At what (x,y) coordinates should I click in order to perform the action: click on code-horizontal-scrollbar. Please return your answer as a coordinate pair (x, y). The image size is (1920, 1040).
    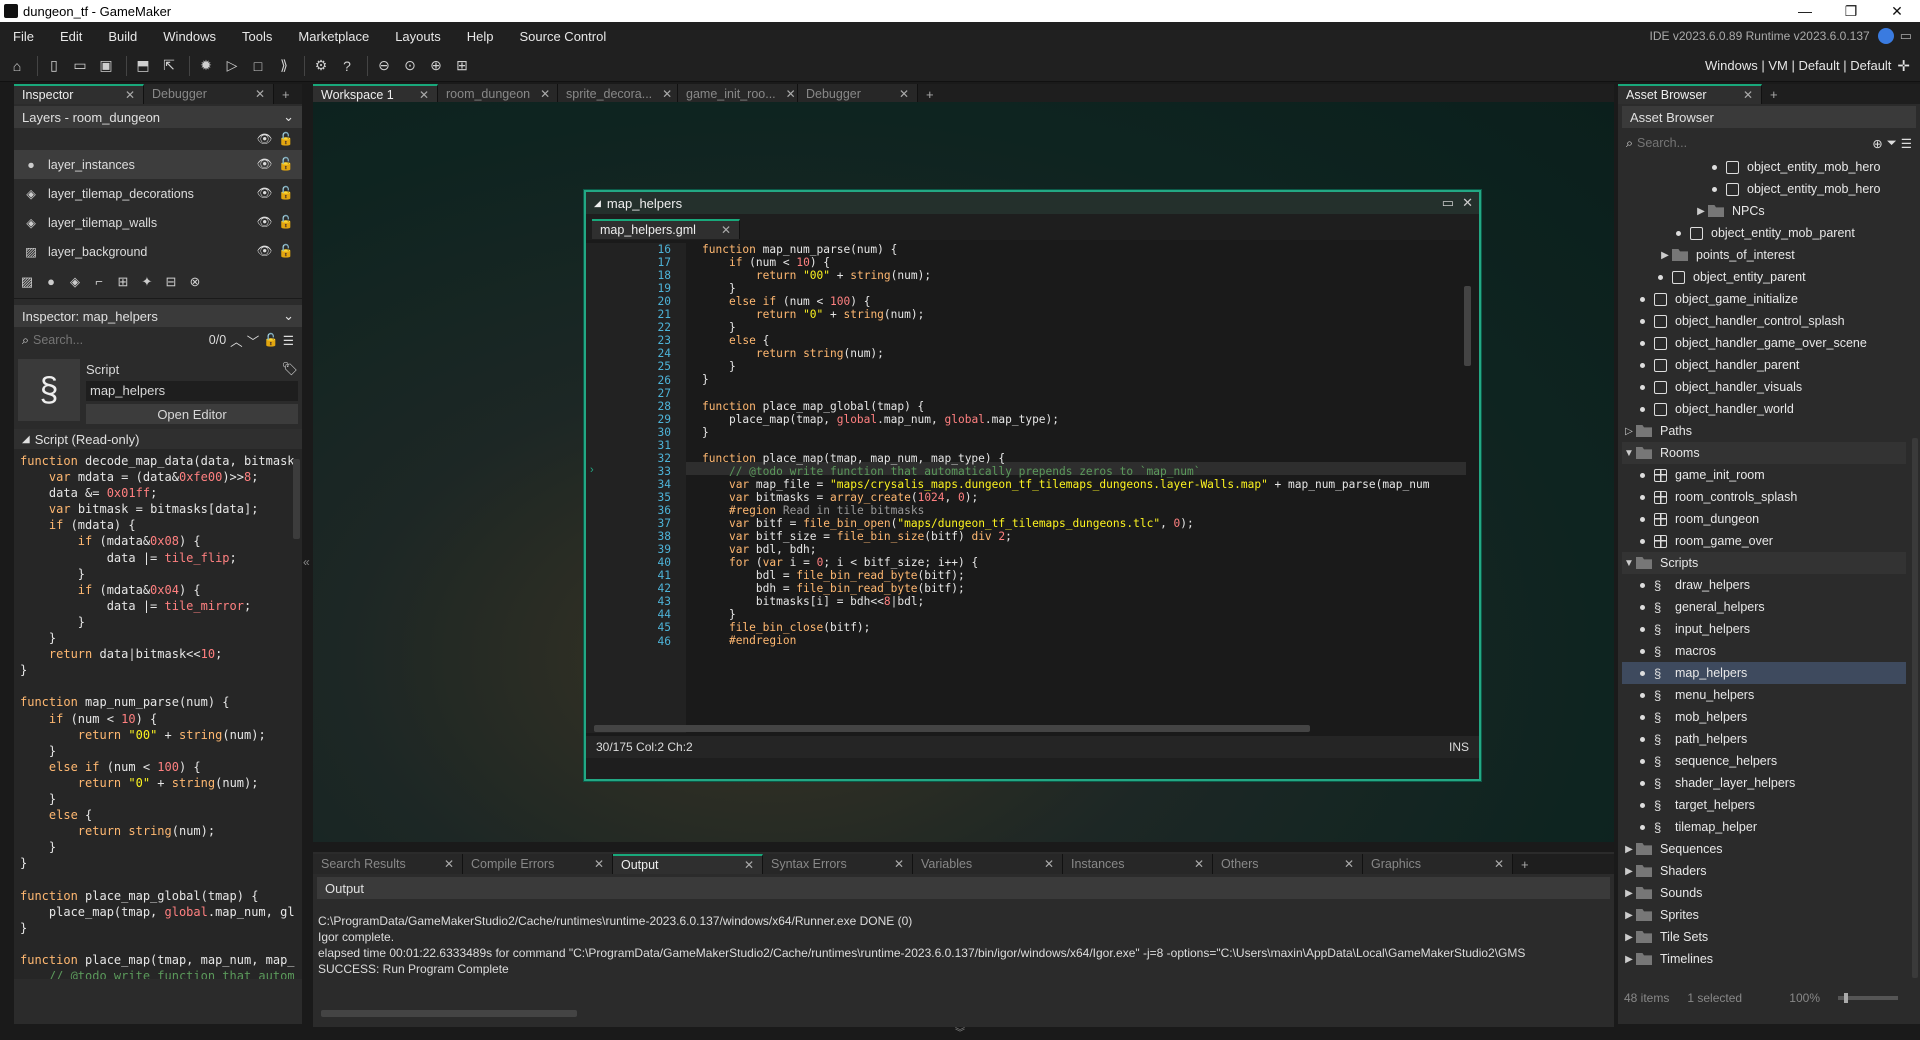
    Looking at the image, I should click on (952, 728).